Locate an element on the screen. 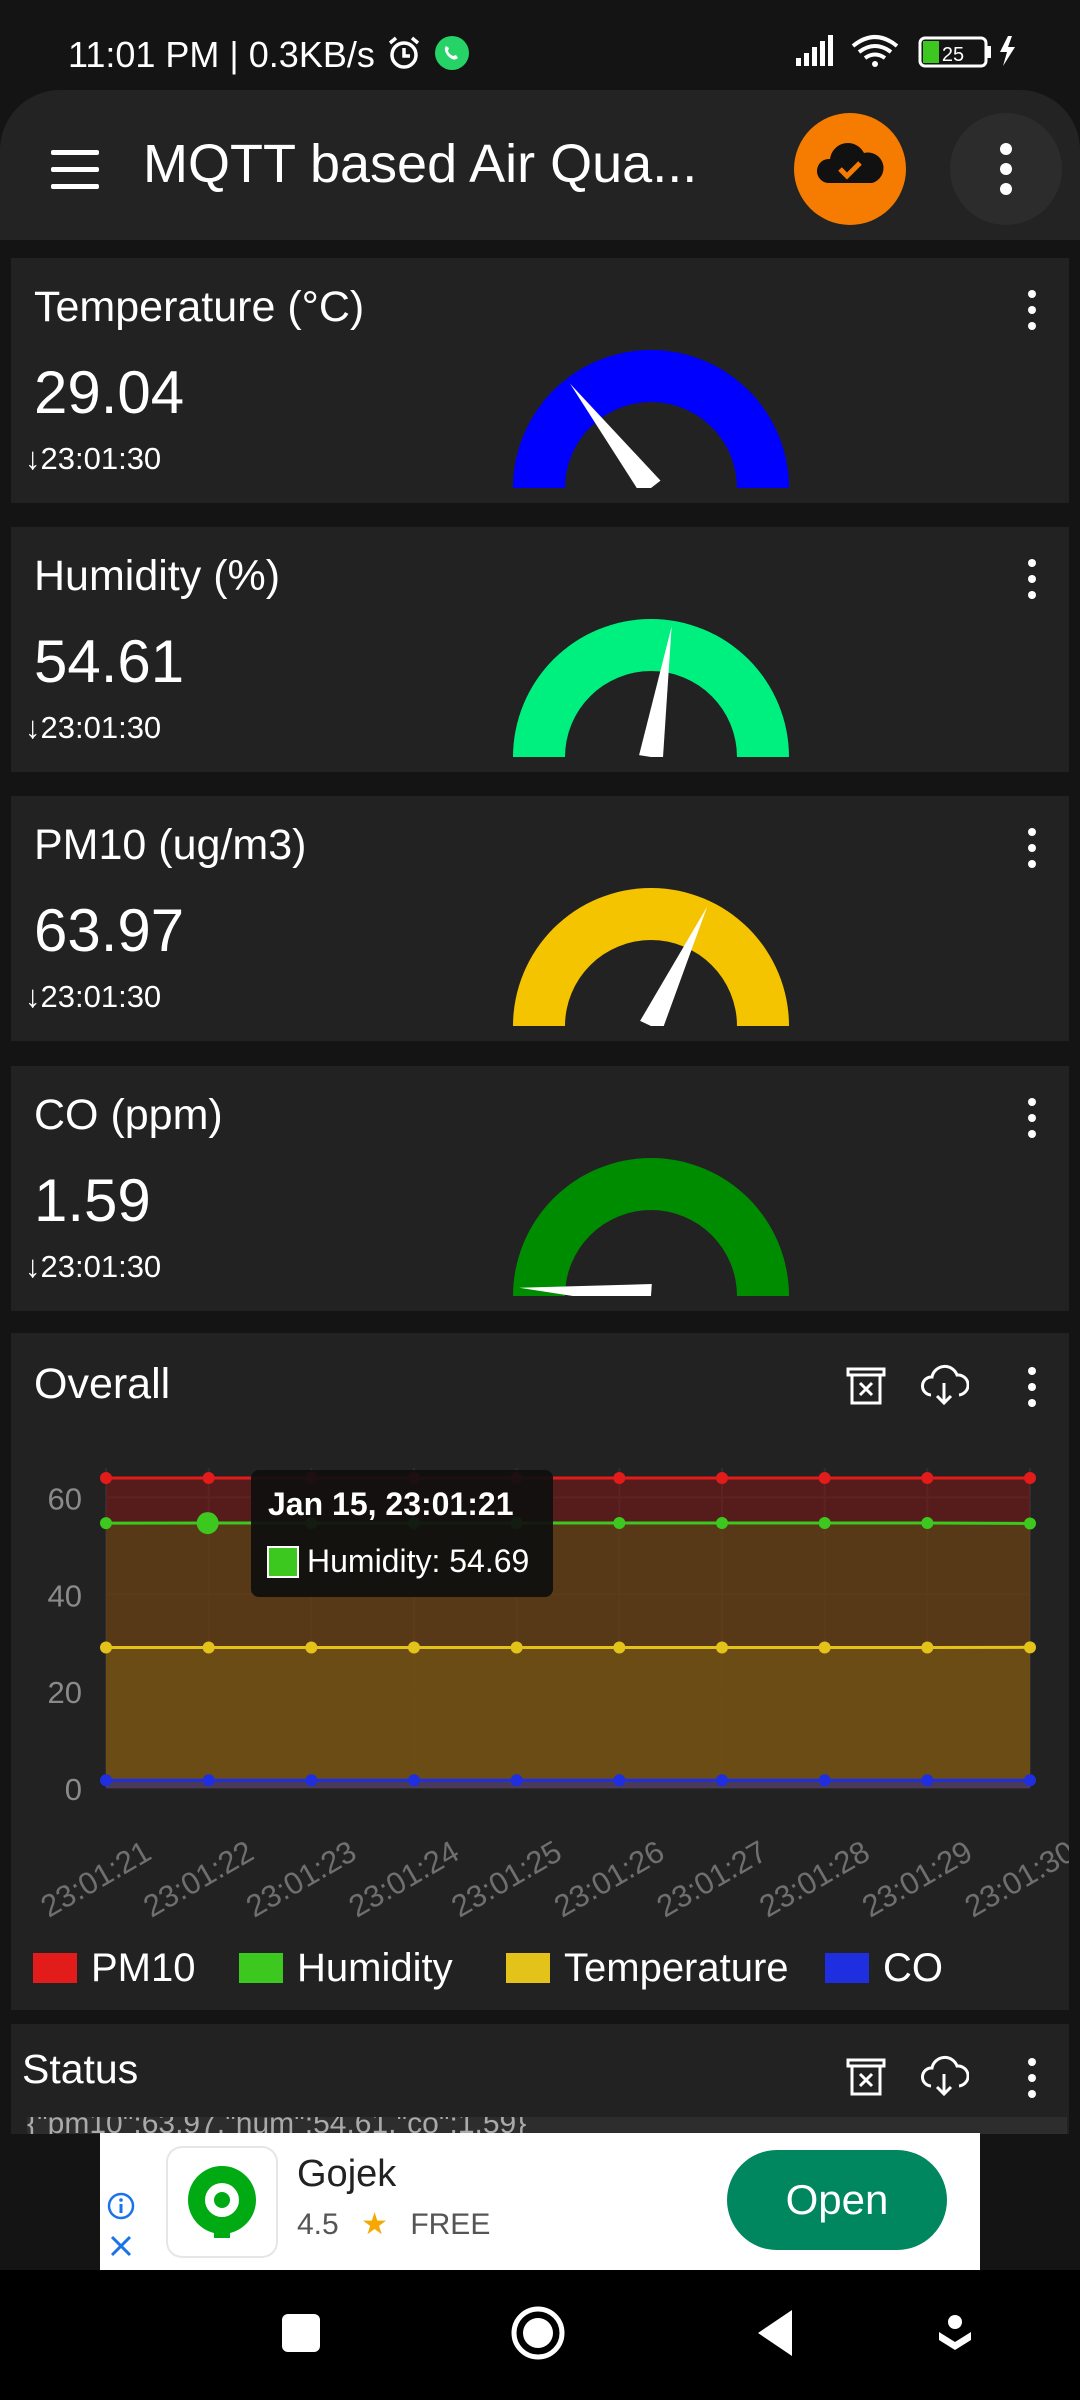  alarm-icon is located at coordinates (403, 52).